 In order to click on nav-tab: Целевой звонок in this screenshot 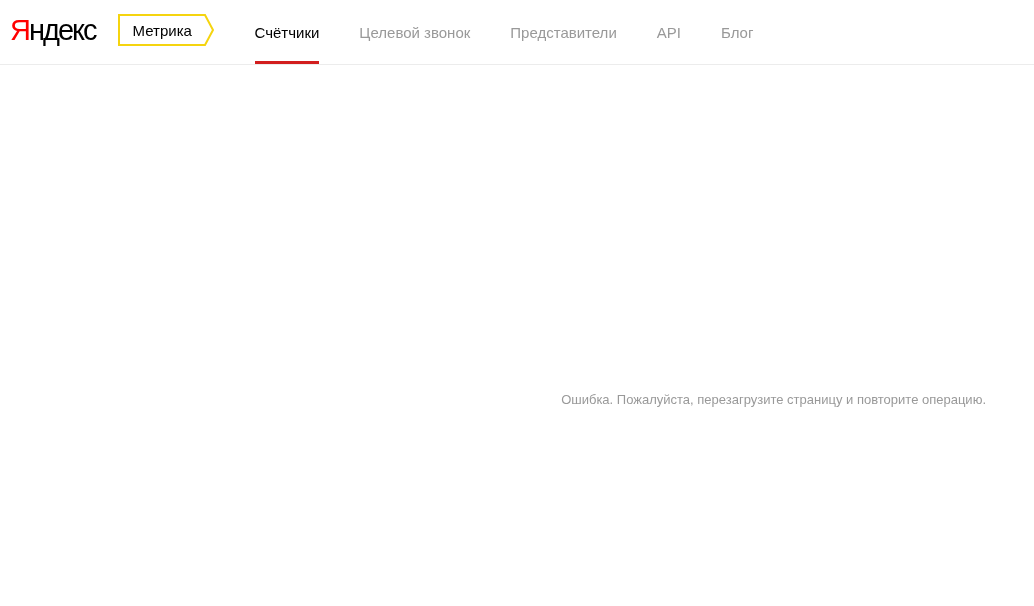, I will do `click(415, 32)`.